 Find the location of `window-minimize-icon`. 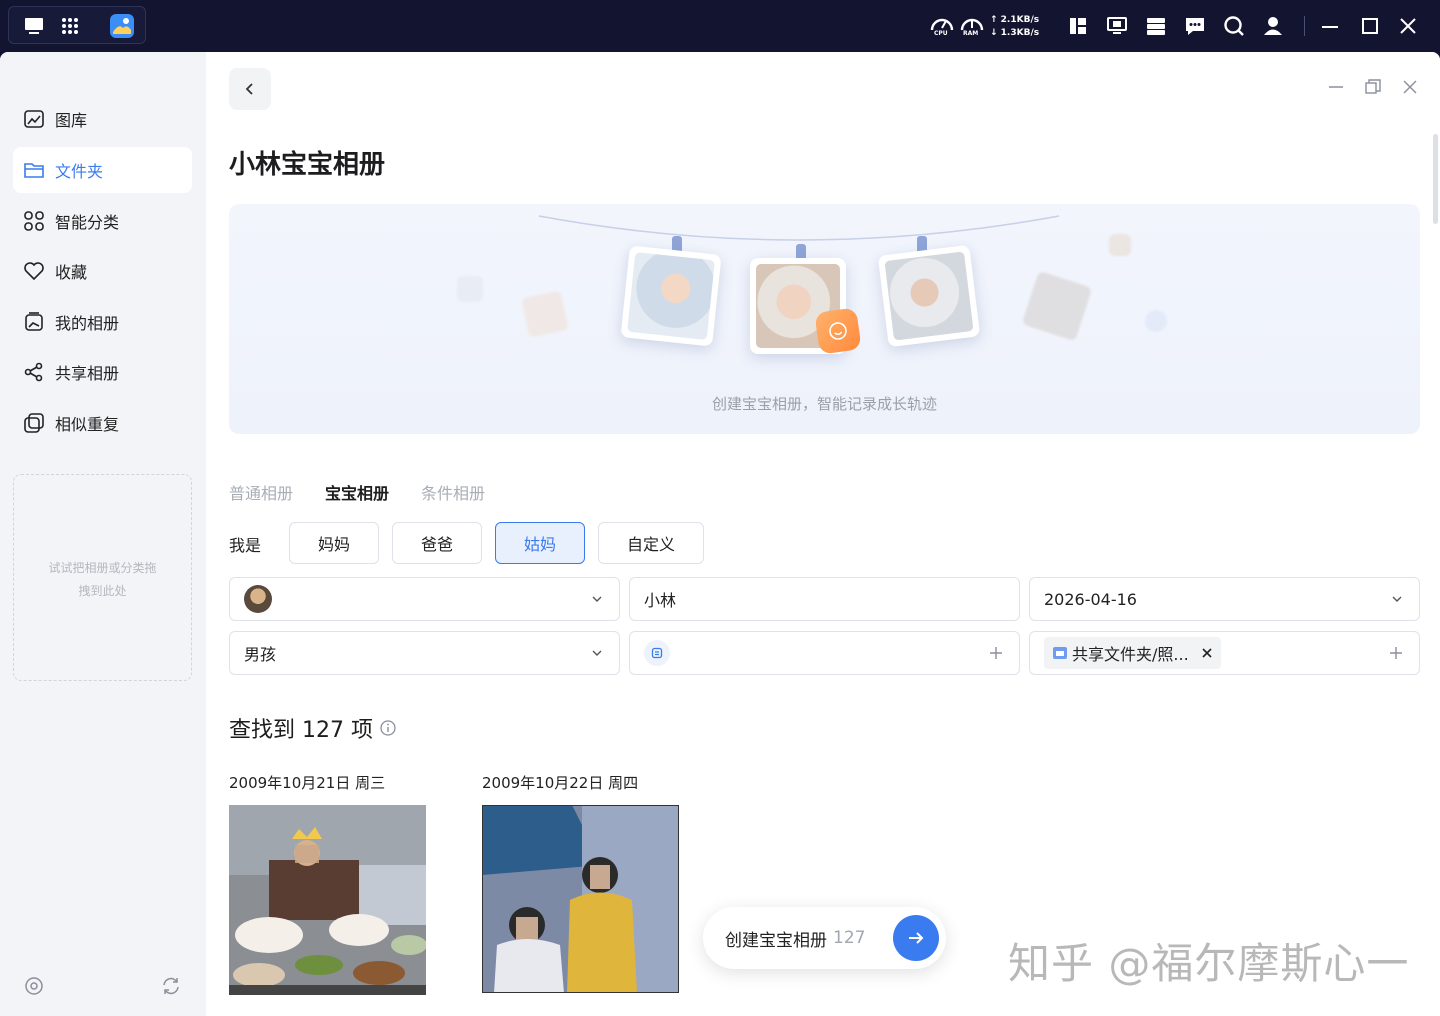

window-minimize-icon is located at coordinates (1336, 87).